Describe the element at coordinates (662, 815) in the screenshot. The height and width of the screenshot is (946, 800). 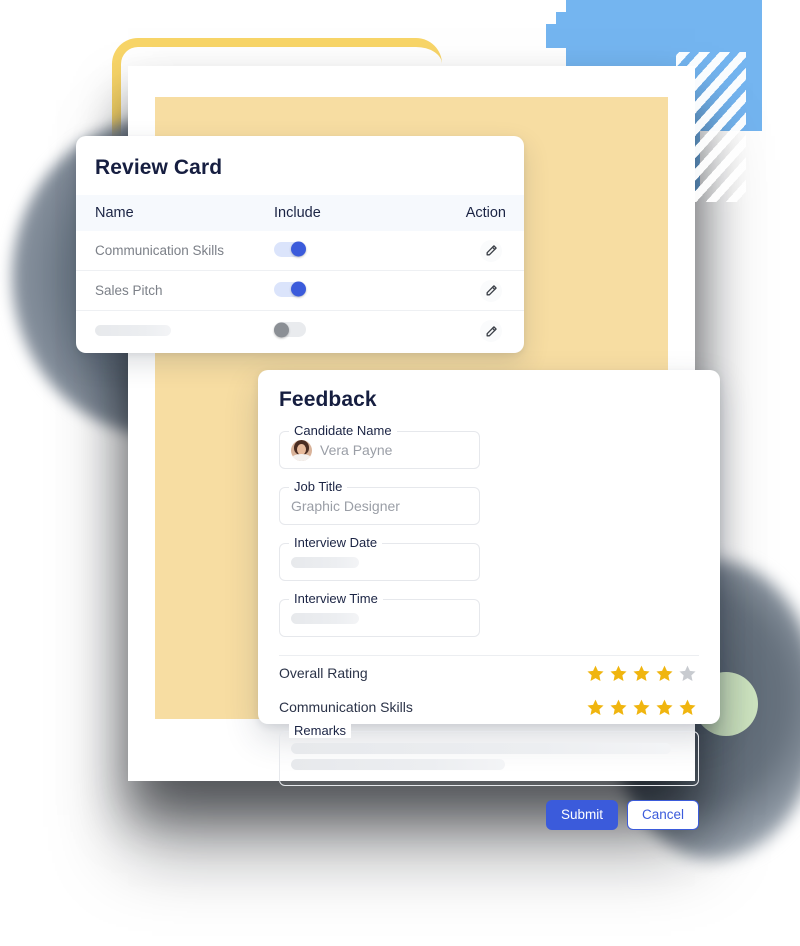
I see `cancel-button: Cancel` at that location.